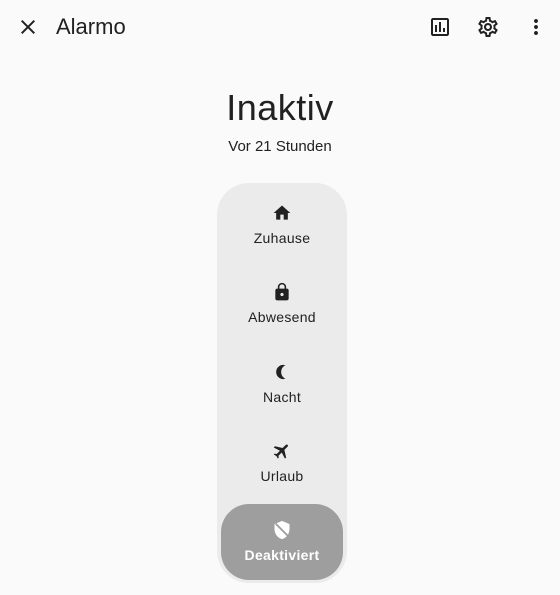  I want to click on mode-button-away: Abwesend, so click(282, 304).